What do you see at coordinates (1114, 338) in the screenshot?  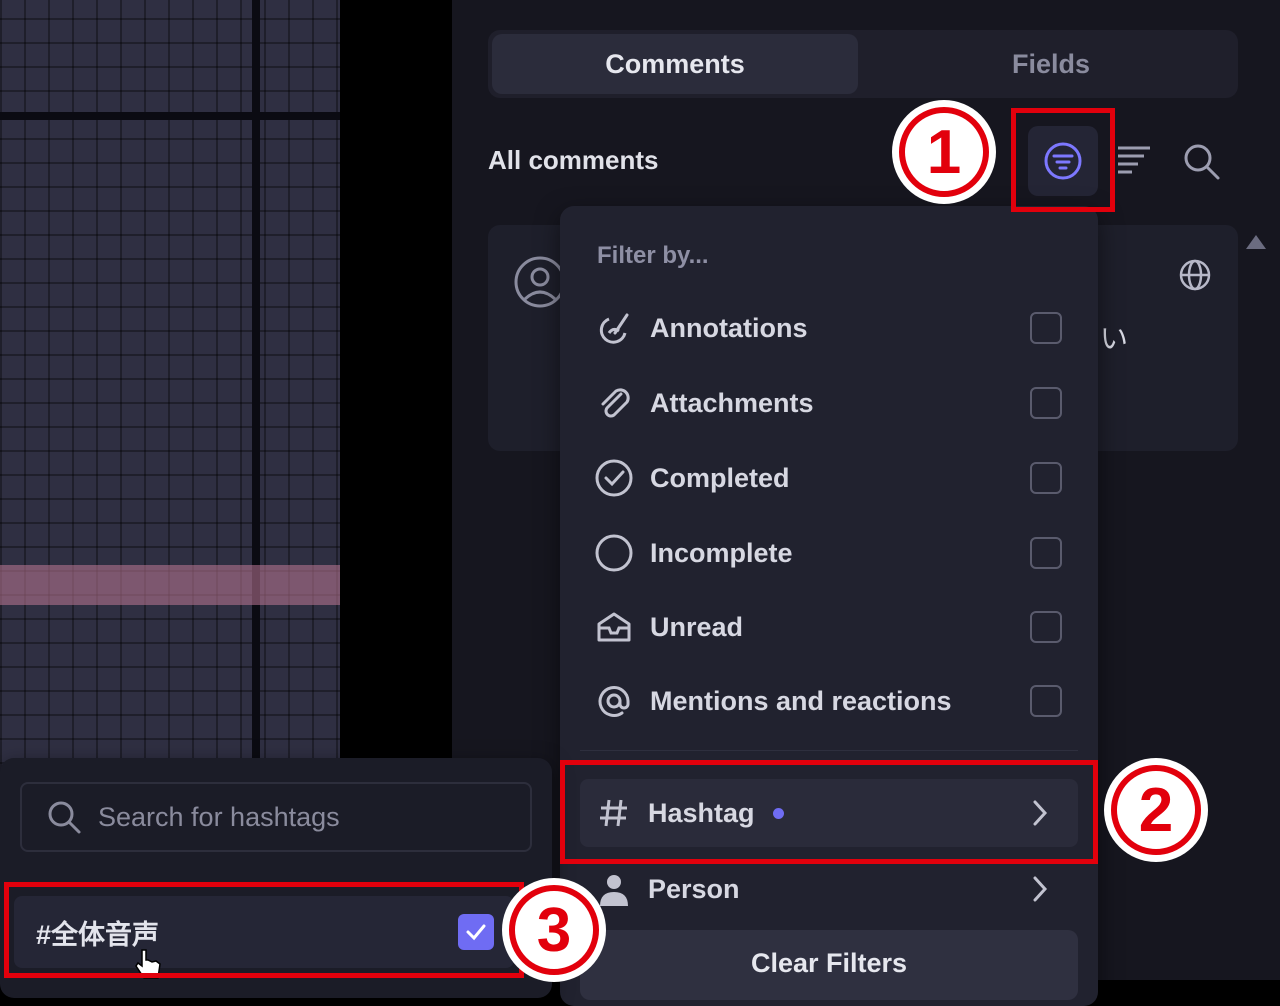 I see `comment-text: い` at bounding box center [1114, 338].